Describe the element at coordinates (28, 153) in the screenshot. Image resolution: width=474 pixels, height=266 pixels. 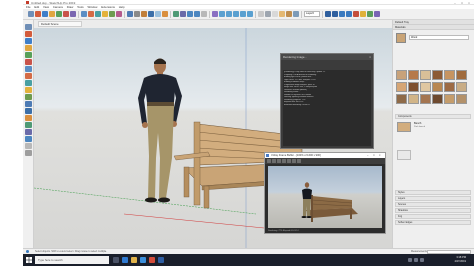
I see `section-plane-icon` at that location.